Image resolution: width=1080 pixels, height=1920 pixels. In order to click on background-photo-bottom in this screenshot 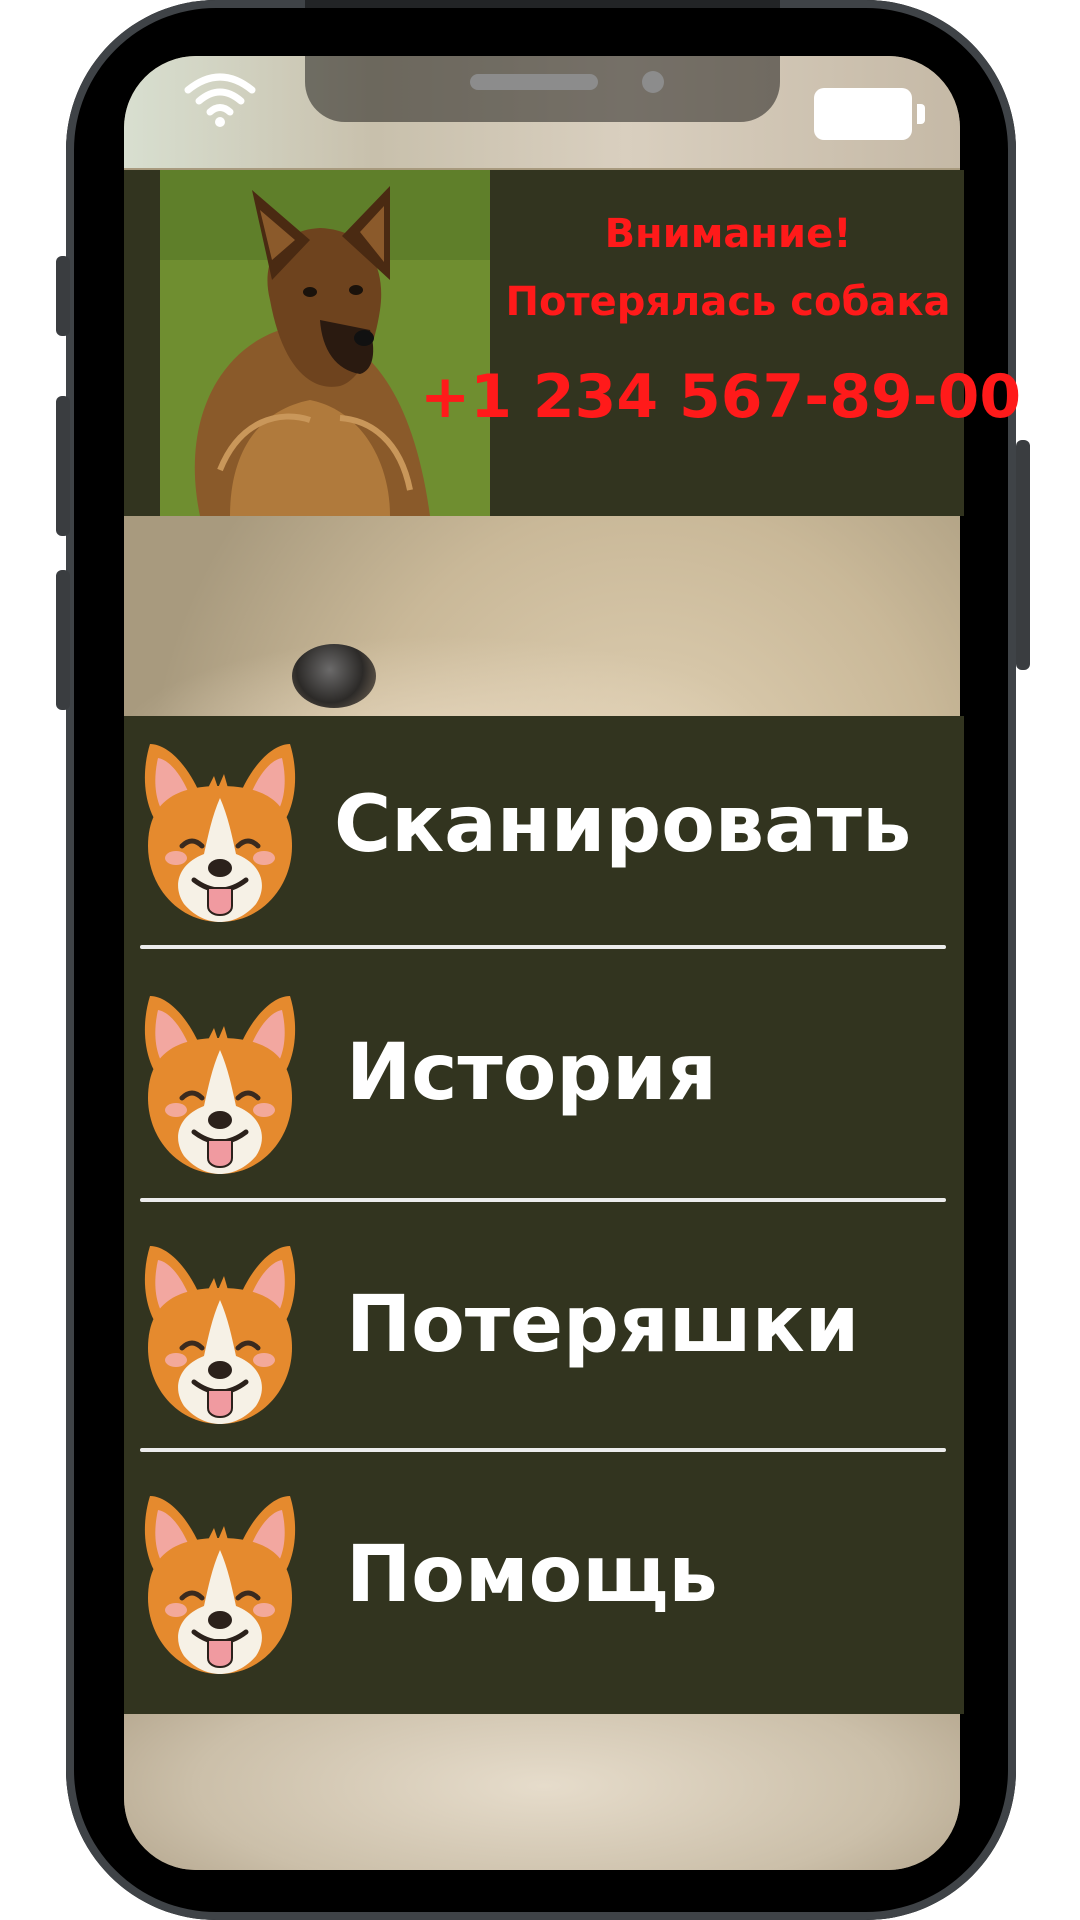, I will do `click(542, 1788)`.